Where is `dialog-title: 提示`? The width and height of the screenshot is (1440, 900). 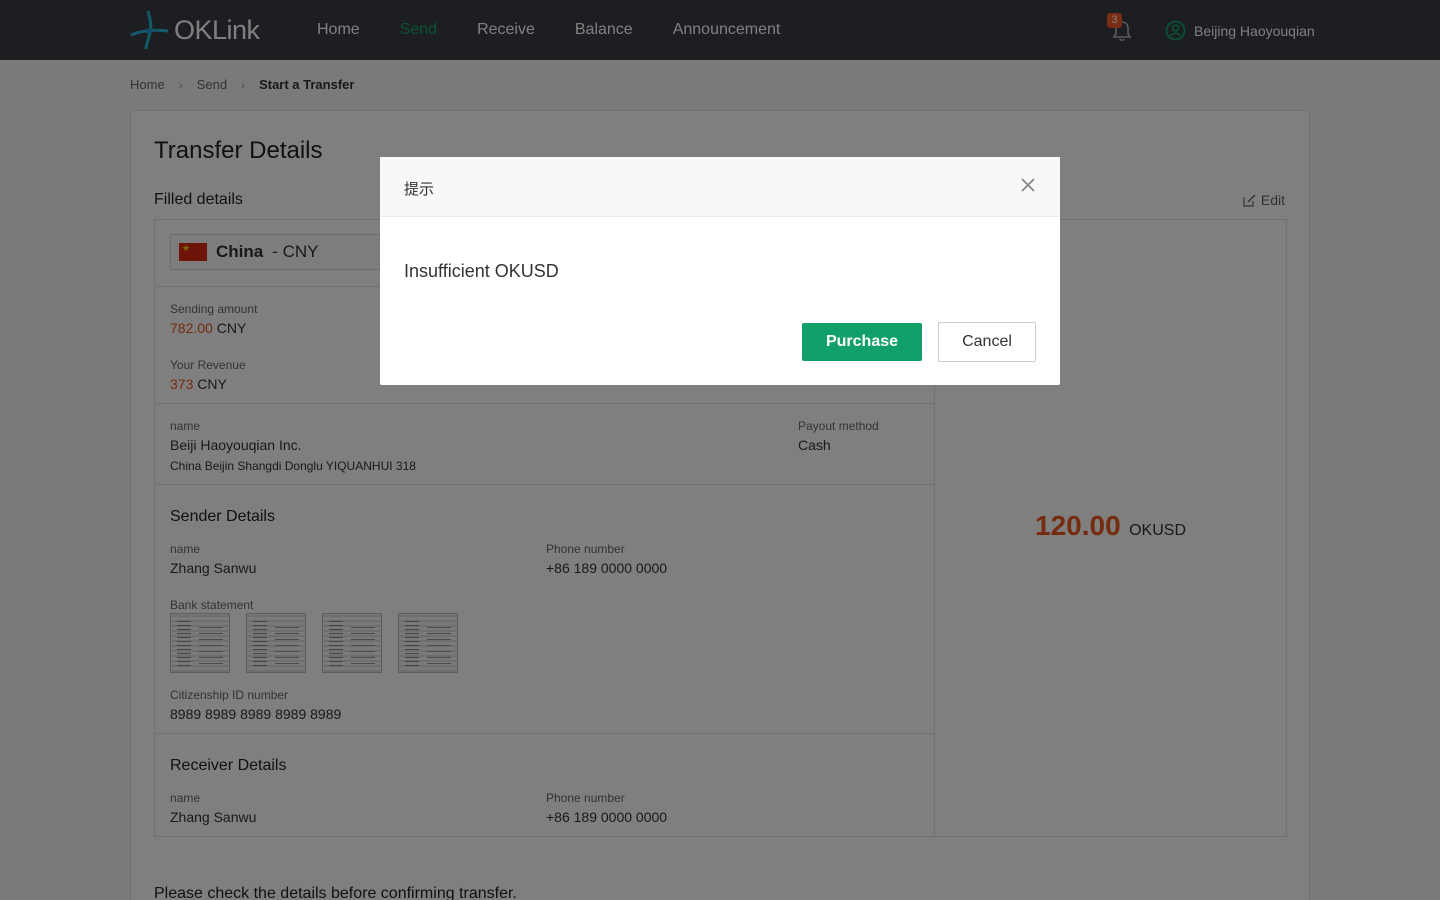
dialog-title: 提示 is located at coordinates (419, 189).